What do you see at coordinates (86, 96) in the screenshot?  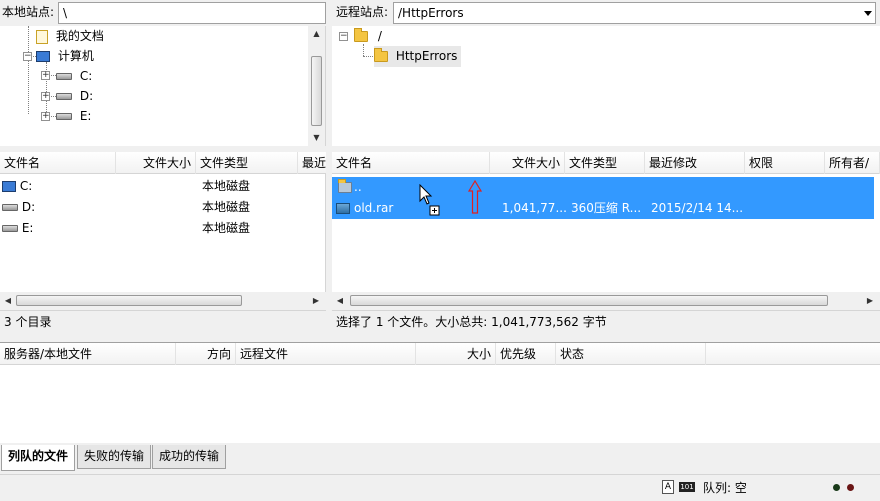 I see `tree-item-label: D:` at bounding box center [86, 96].